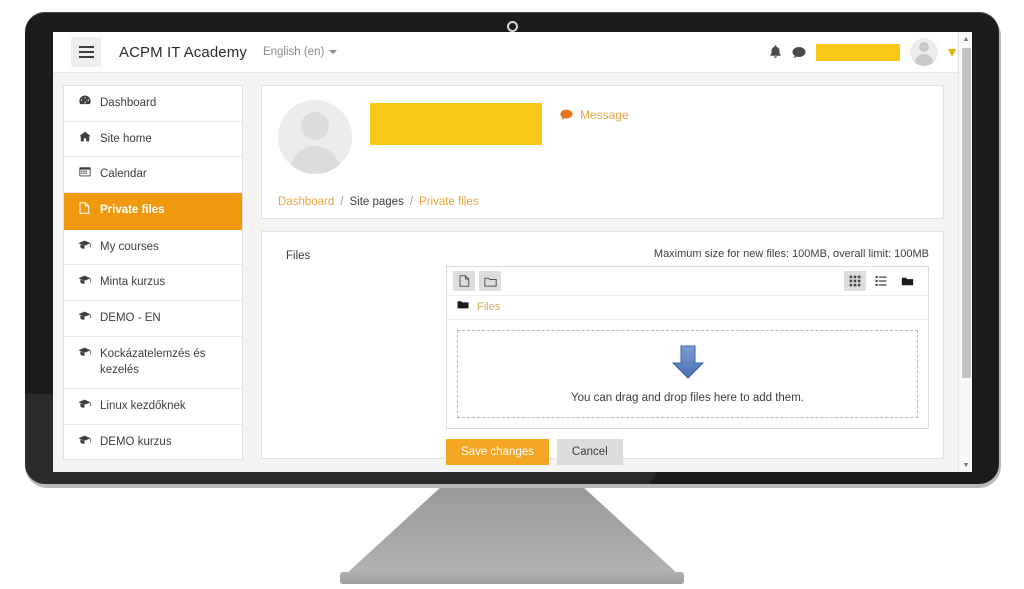  Describe the element at coordinates (966, 213) in the screenshot. I see `scrollbar-thumb` at that location.